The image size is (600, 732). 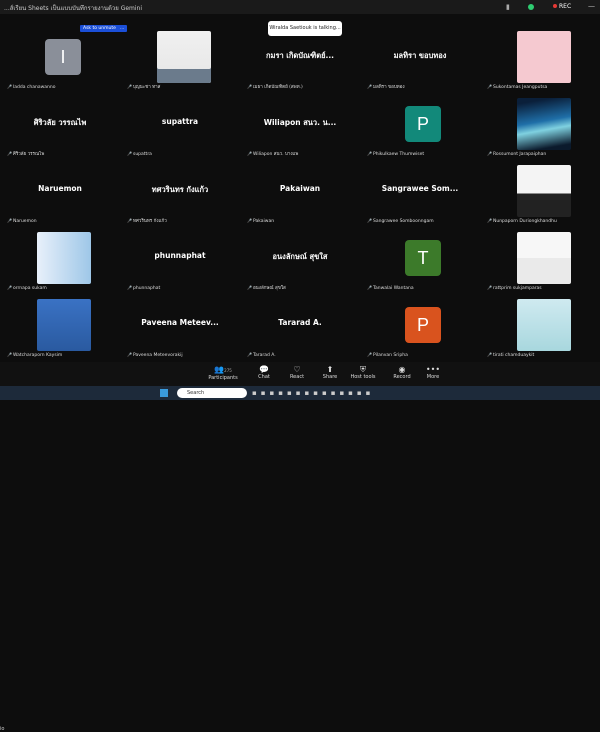 What do you see at coordinates (514, 288) in the screenshot?
I see `participant-label: rattprim sukjamparas` at bounding box center [514, 288].